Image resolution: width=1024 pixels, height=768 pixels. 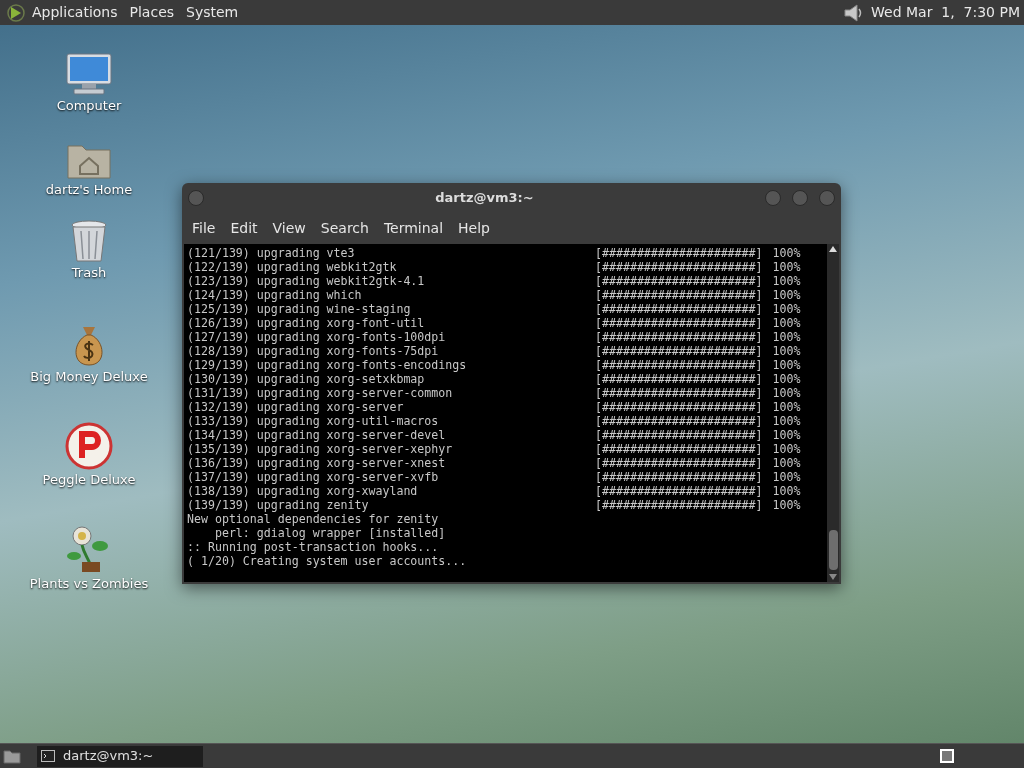 I want to click on terminal-line: (134/139) upgrading xorg-server-devel, so click(x=317, y=435).